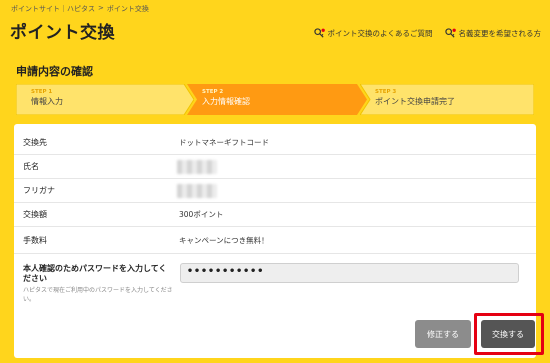 The width and height of the screenshot is (550, 363). I want to click on form-row-furigana: フリガナ, so click(275, 191).